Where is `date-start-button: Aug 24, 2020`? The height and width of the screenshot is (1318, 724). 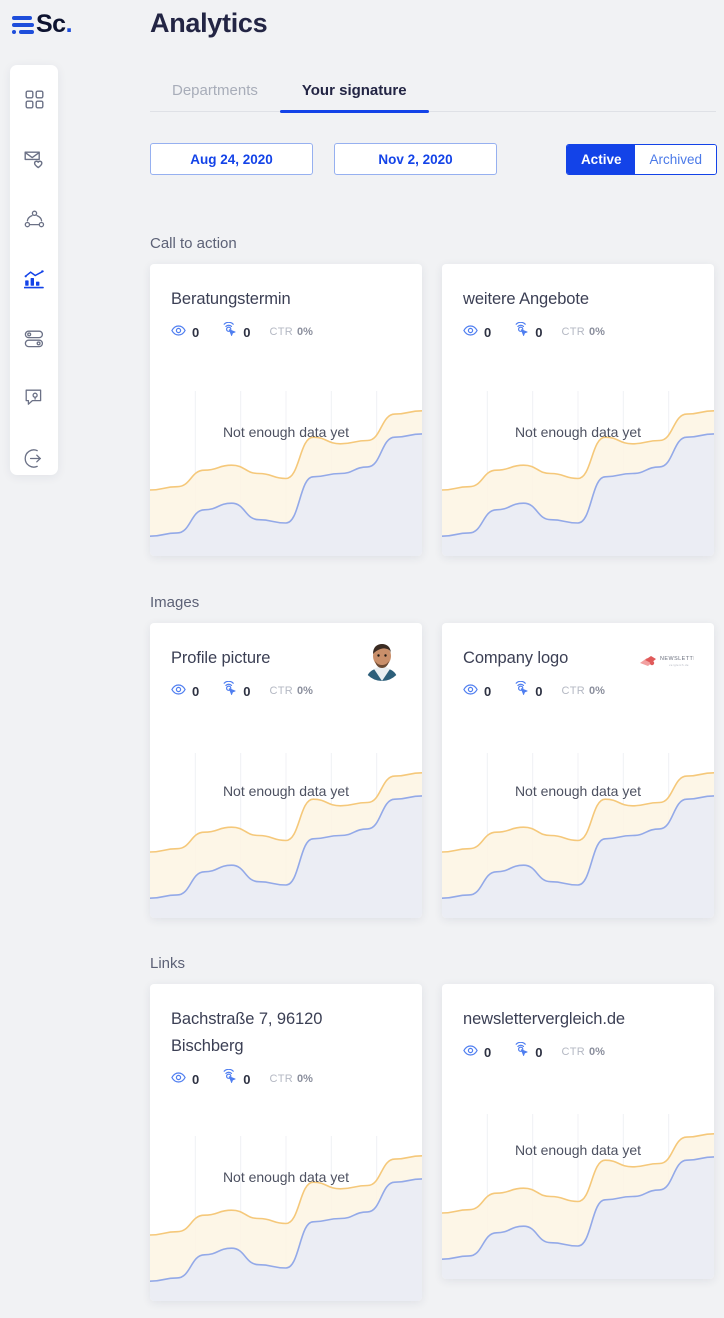 date-start-button: Aug 24, 2020 is located at coordinates (231, 159).